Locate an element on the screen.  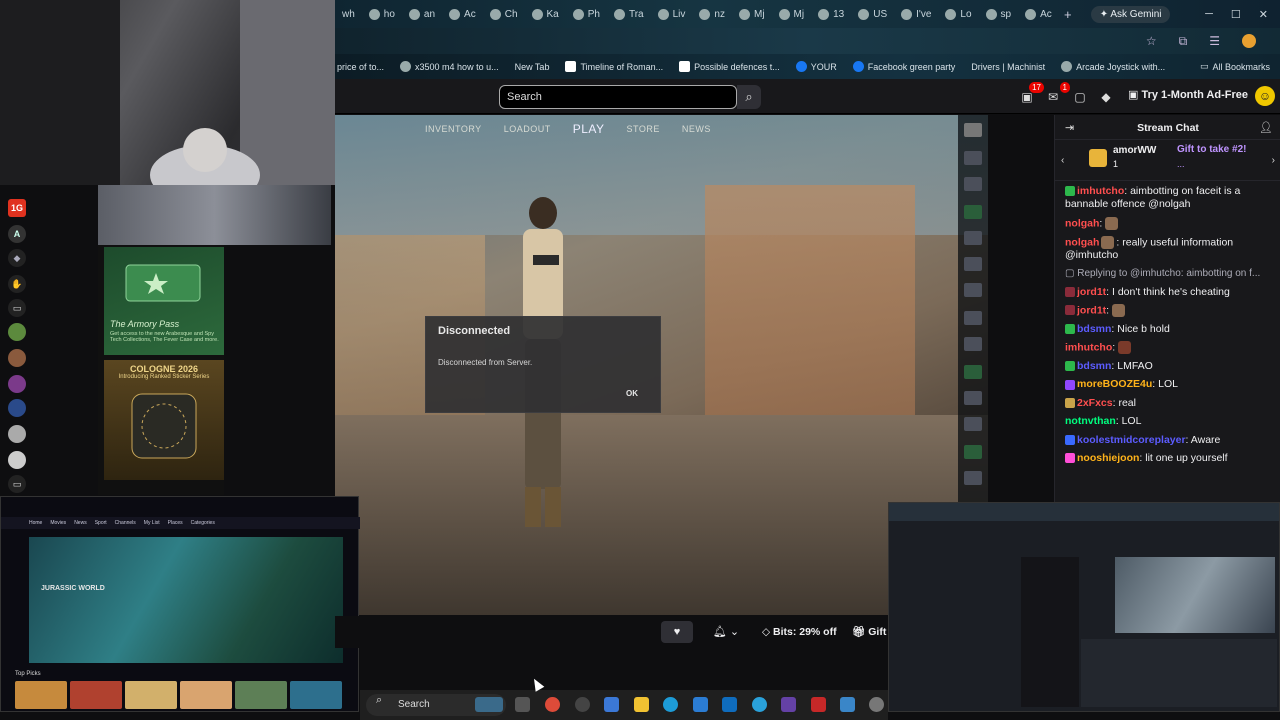
browser-tab: sp is located at coordinates (999, 14).